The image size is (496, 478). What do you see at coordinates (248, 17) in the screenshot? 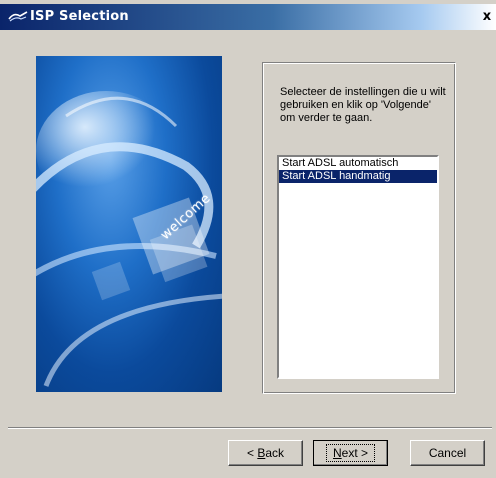
I see `title-bar: ISP Selection x` at bounding box center [248, 17].